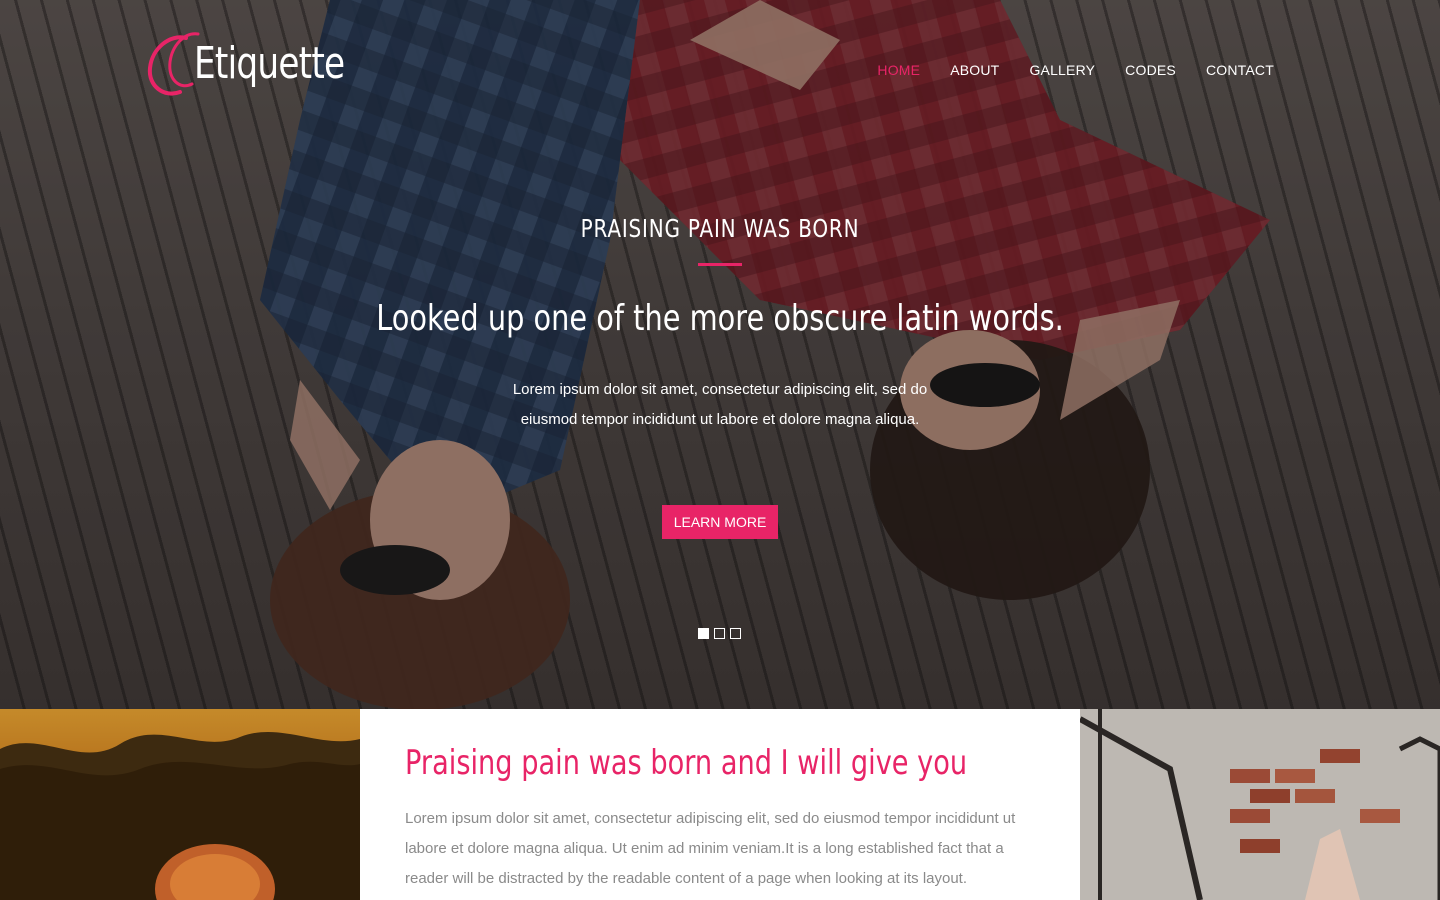  I want to click on slider-pagination, so click(719, 633).